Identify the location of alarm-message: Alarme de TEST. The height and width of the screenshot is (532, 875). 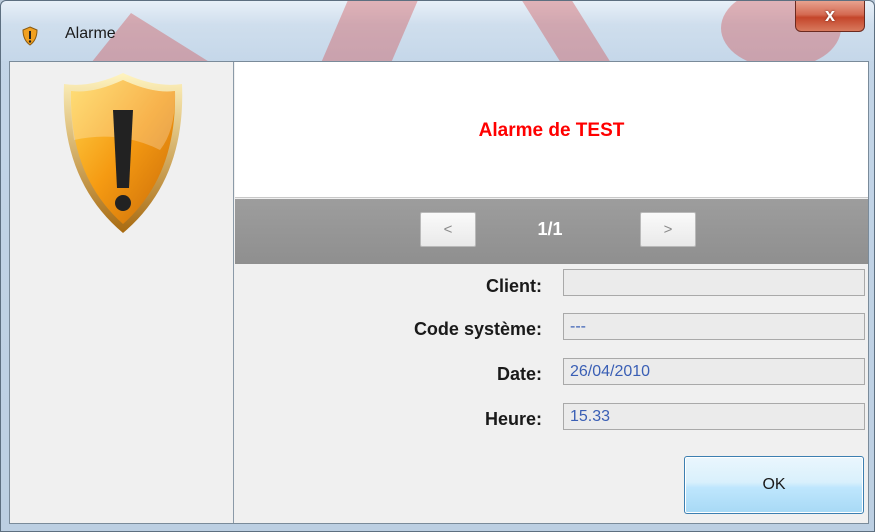
(551, 130).